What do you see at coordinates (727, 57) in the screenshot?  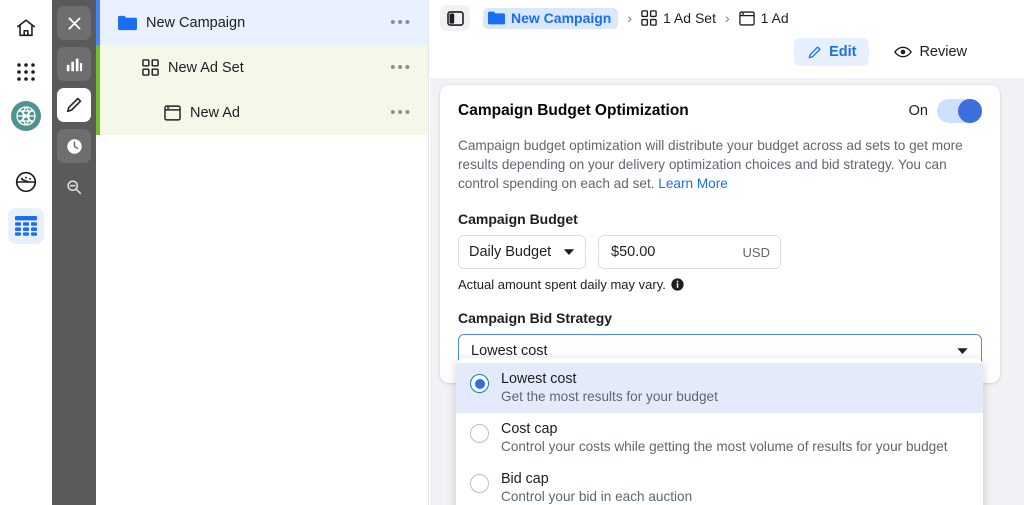 I see `action-row: Edit Review` at bounding box center [727, 57].